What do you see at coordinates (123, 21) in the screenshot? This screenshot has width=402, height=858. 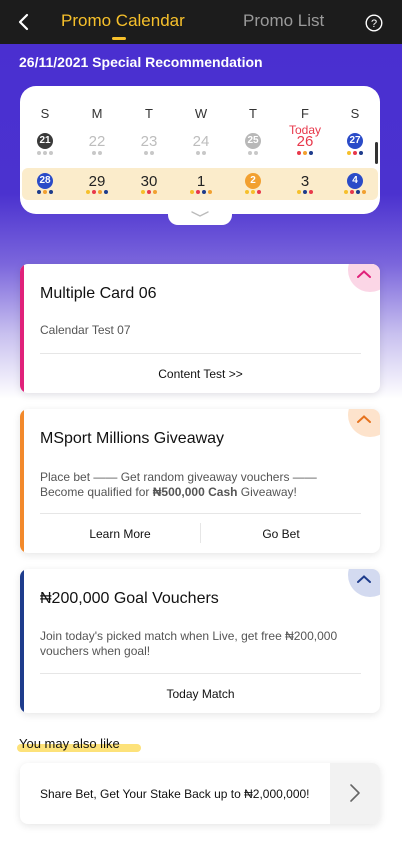 I see `tab-promo-calendar: Promo Calendar` at bounding box center [123, 21].